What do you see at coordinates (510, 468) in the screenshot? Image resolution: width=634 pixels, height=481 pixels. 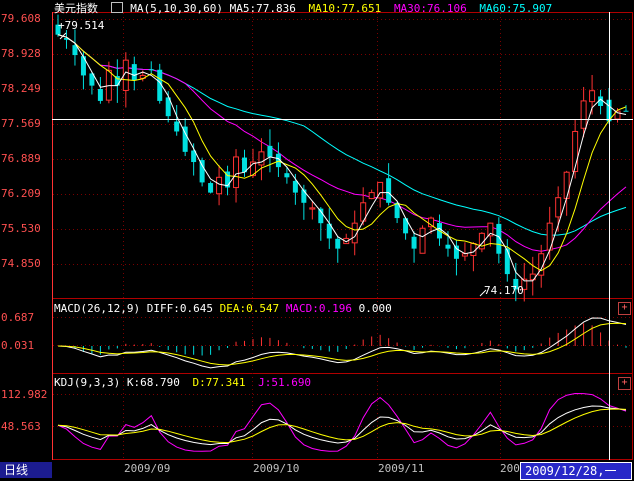 I see `date-axis-tick: 200` at bounding box center [510, 468].